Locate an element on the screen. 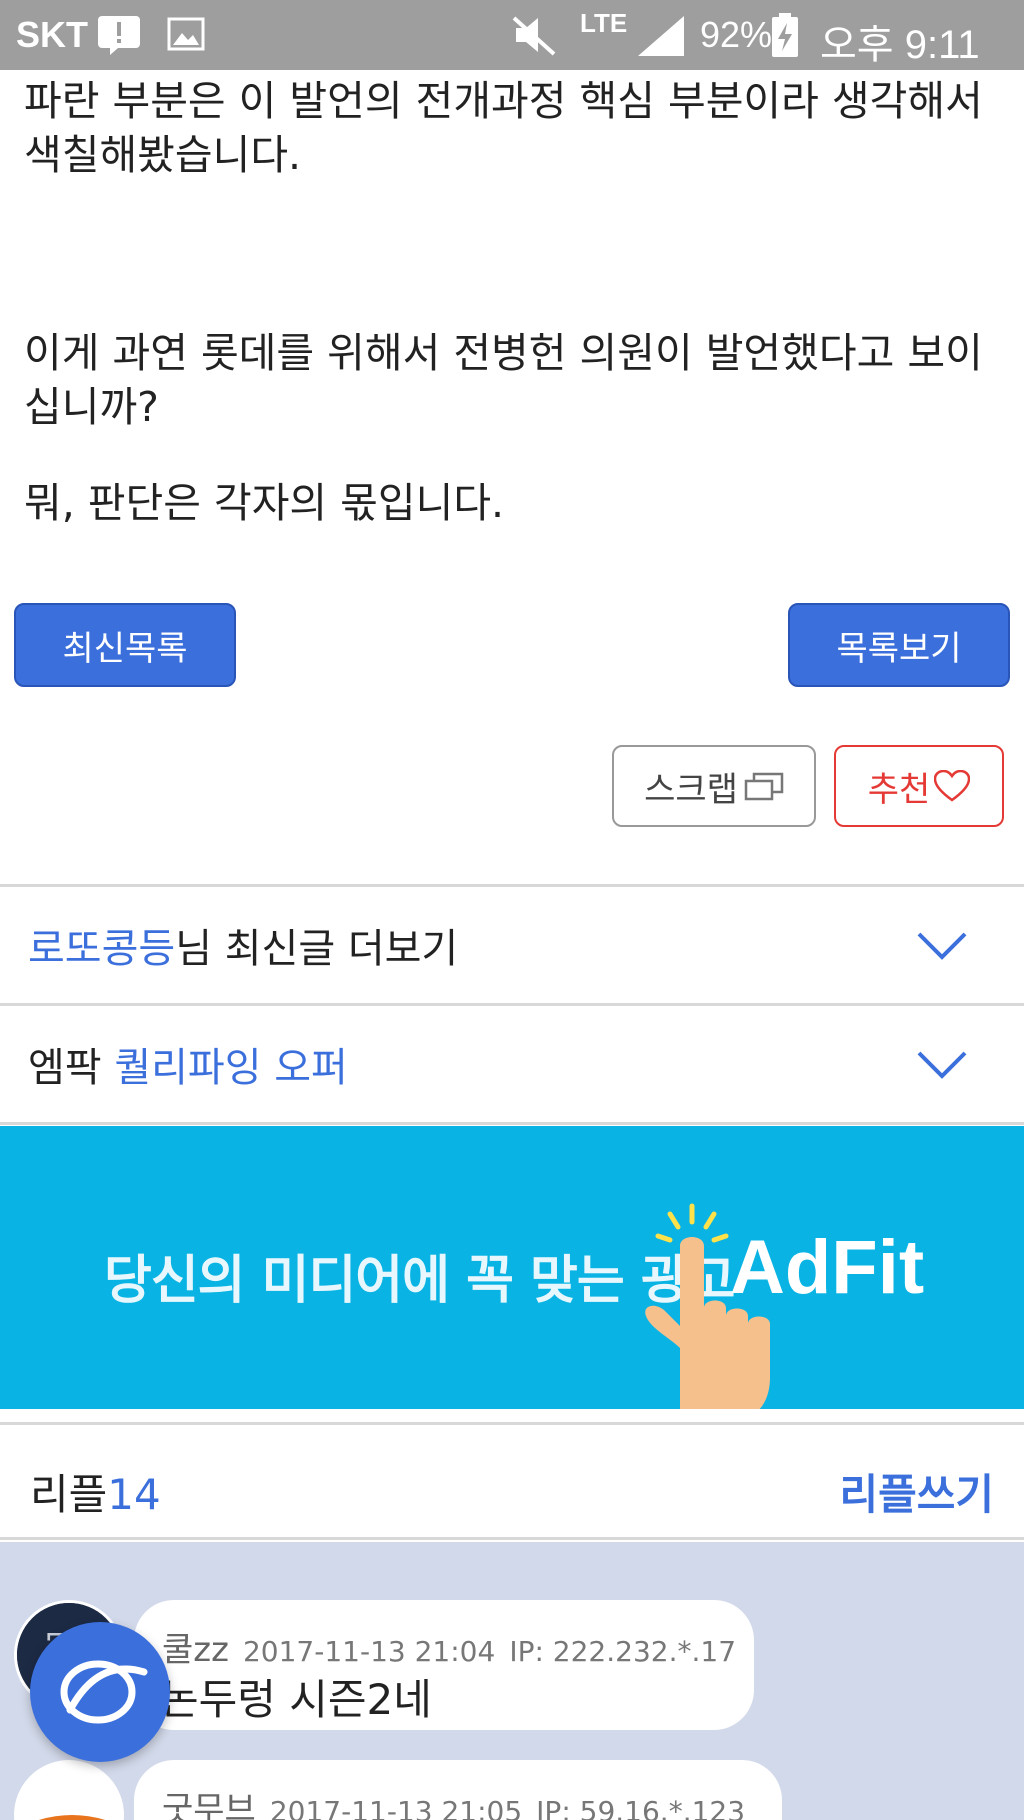 The image size is (1024, 1820). comment-meta: 쿨zz 2017-11-13 21:04 IP: 222.232.*.17 is located at coordinates (449, 1646).